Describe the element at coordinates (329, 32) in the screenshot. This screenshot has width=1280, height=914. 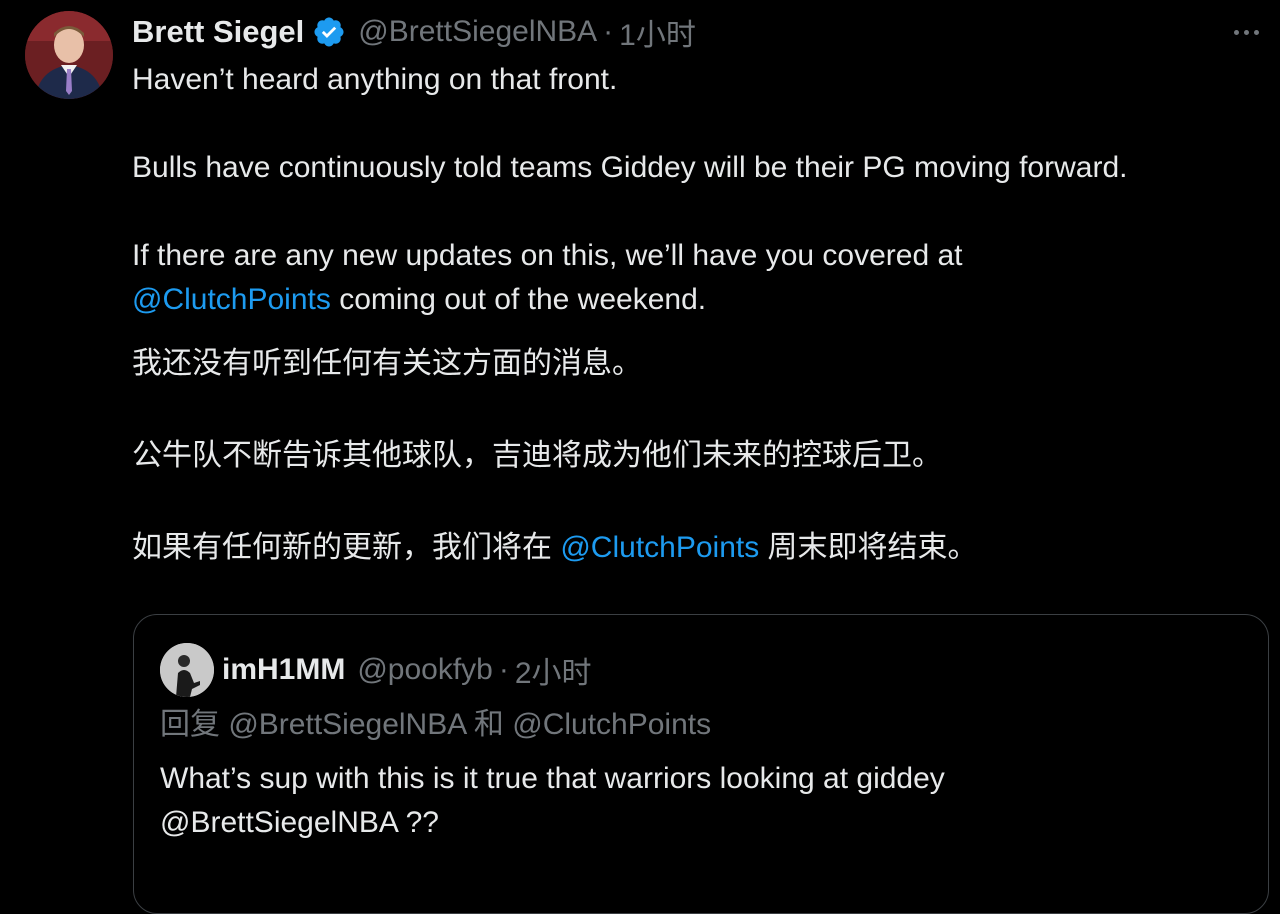
I see `verified-badge-icon` at that location.